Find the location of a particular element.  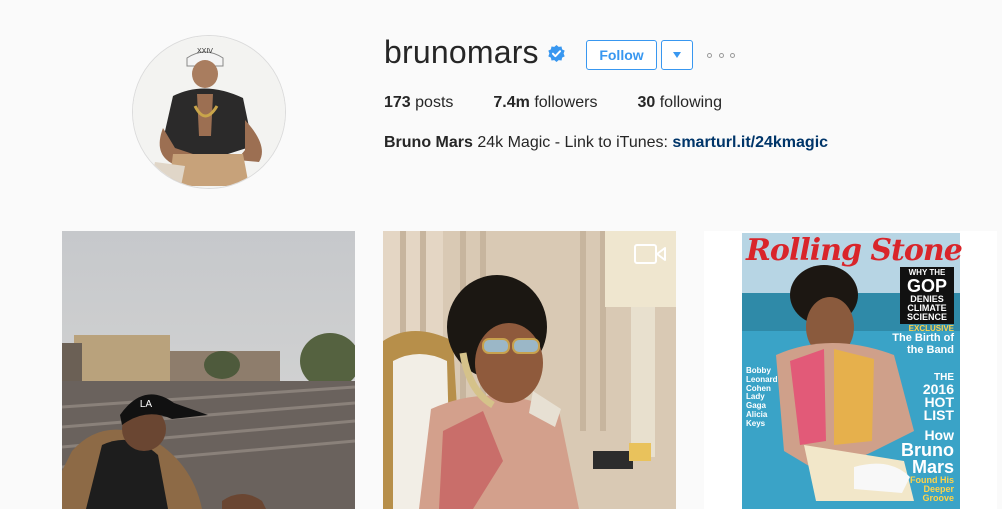

following-label: following is located at coordinates (690, 102).